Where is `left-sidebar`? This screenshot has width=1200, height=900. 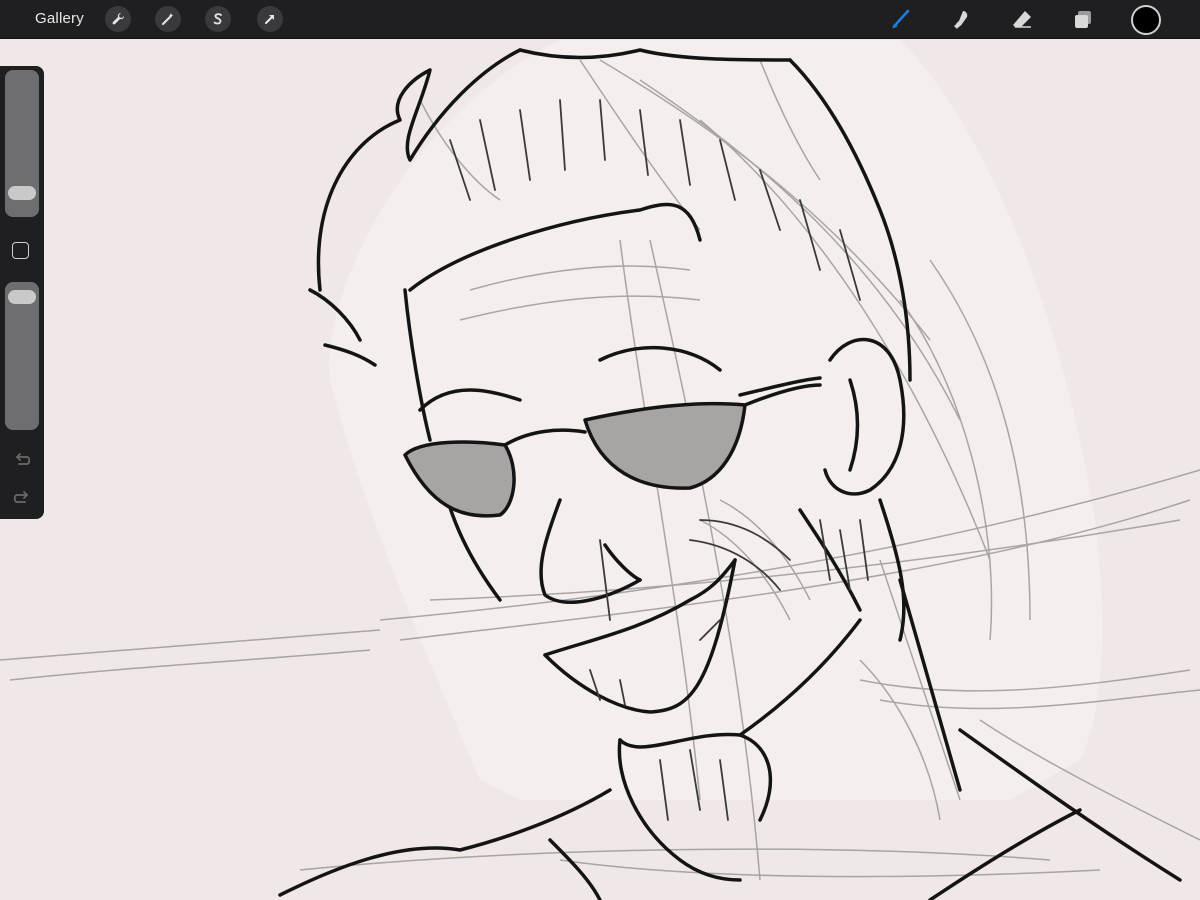 left-sidebar is located at coordinates (22, 292).